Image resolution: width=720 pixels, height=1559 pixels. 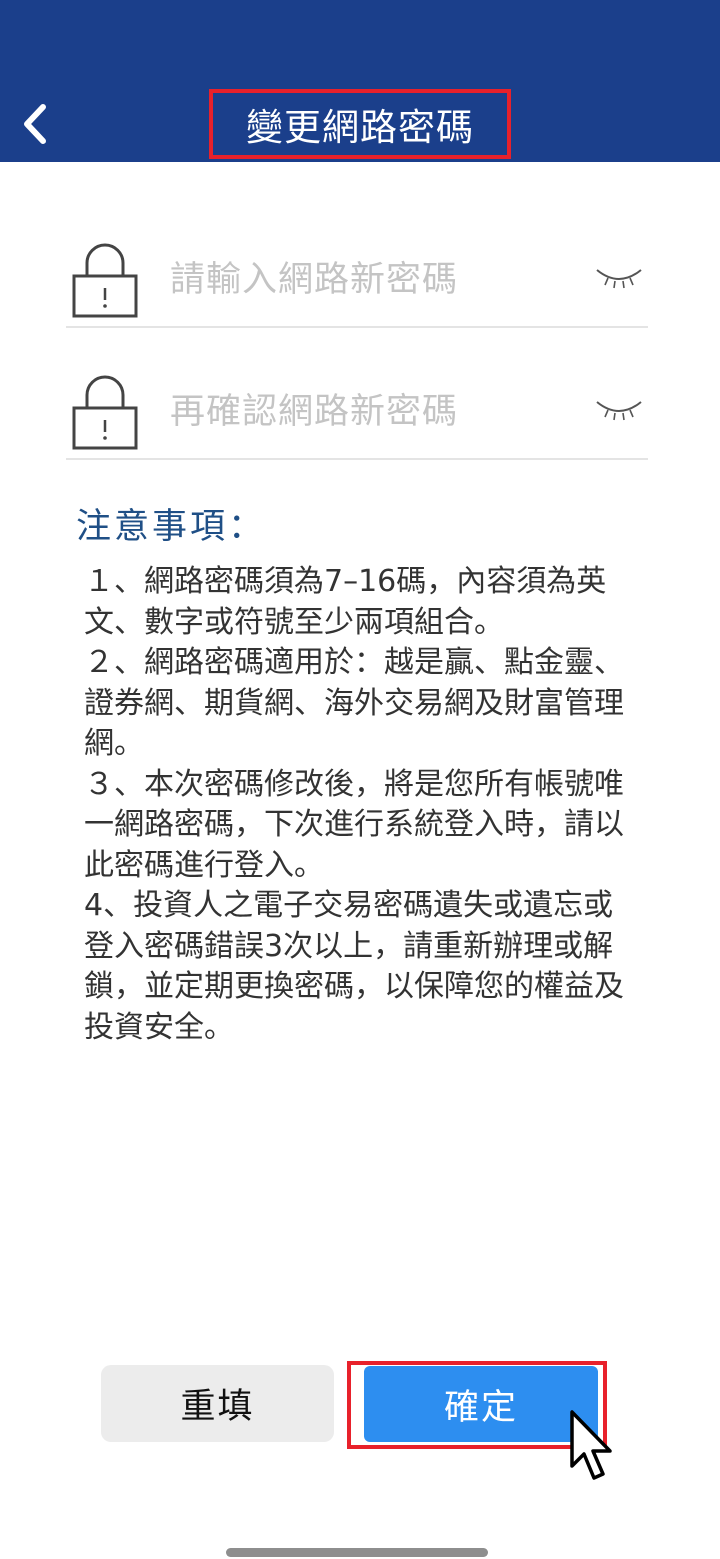 I want to click on new-password-field, so click(x=357, y=263).